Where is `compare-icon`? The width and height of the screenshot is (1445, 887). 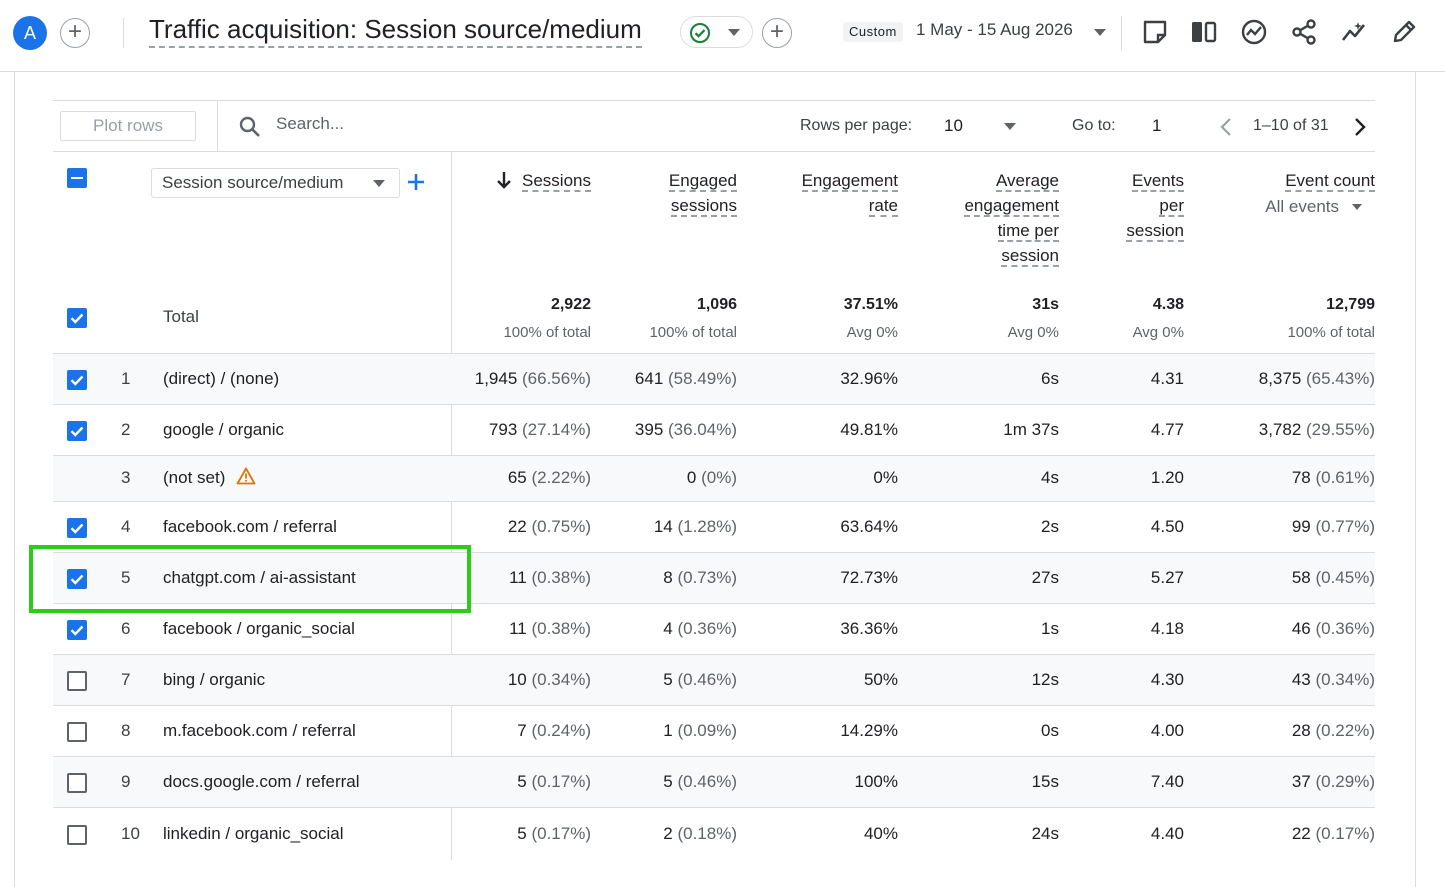 compare-icon is located at coordinates (1204, 32).